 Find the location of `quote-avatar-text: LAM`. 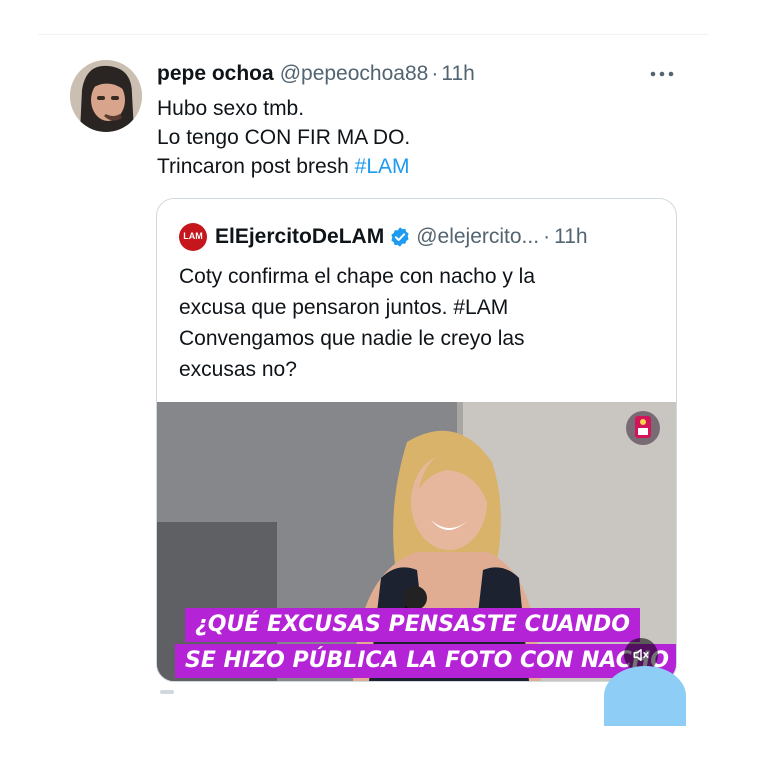

quote-avatar-text: LAM is located at coordinates (193, 236).